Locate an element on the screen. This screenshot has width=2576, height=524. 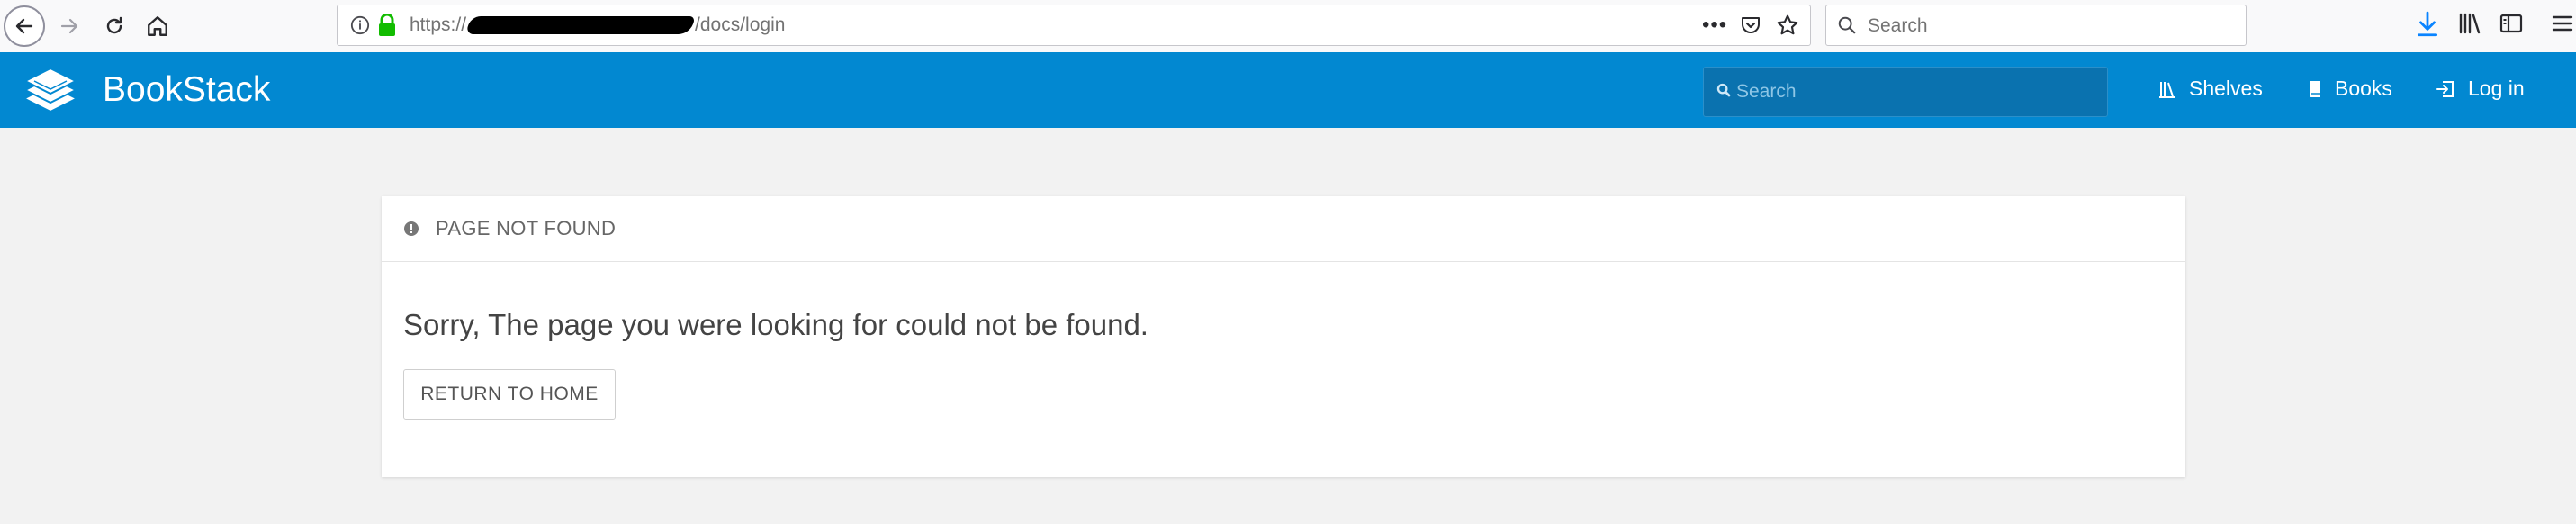
redacted-domain is located at coordinates (580, 25).